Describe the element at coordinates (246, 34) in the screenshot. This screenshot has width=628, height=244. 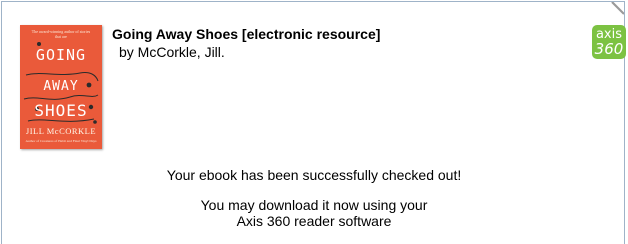
I see `book-title: Going Away Shoes [electronic resource]` at that location.